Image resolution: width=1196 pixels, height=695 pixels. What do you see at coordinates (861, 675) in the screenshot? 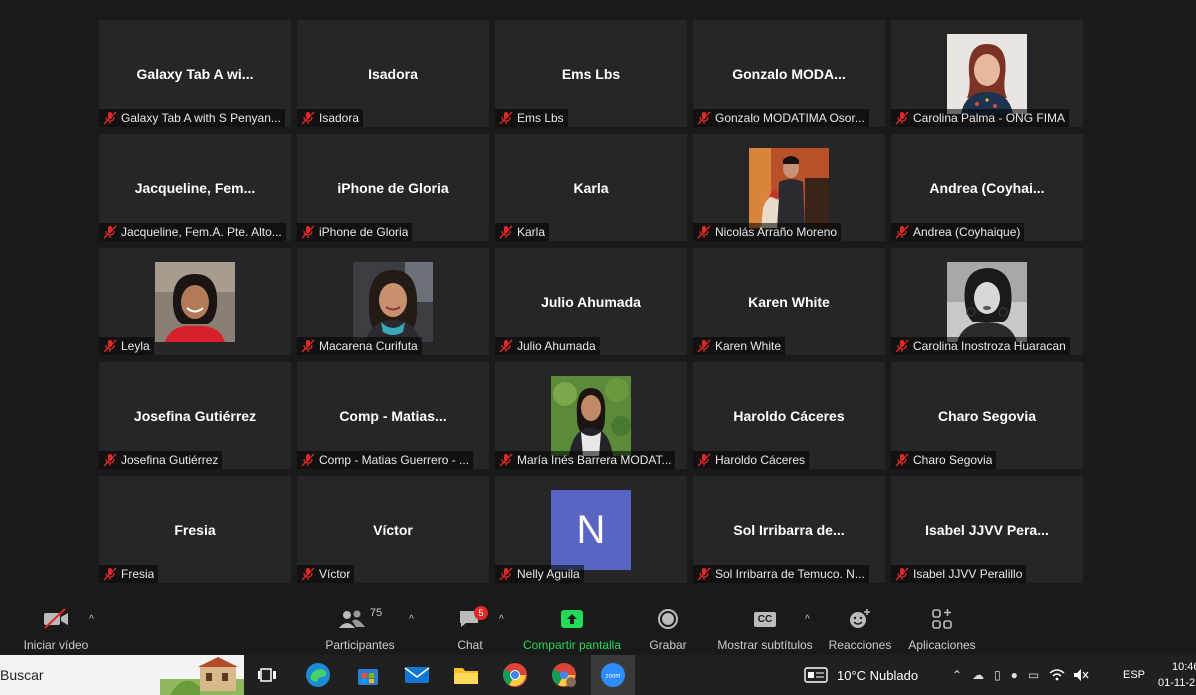
I see `weather-widget: 10°C Nublado` at bounding box center [861, 675].